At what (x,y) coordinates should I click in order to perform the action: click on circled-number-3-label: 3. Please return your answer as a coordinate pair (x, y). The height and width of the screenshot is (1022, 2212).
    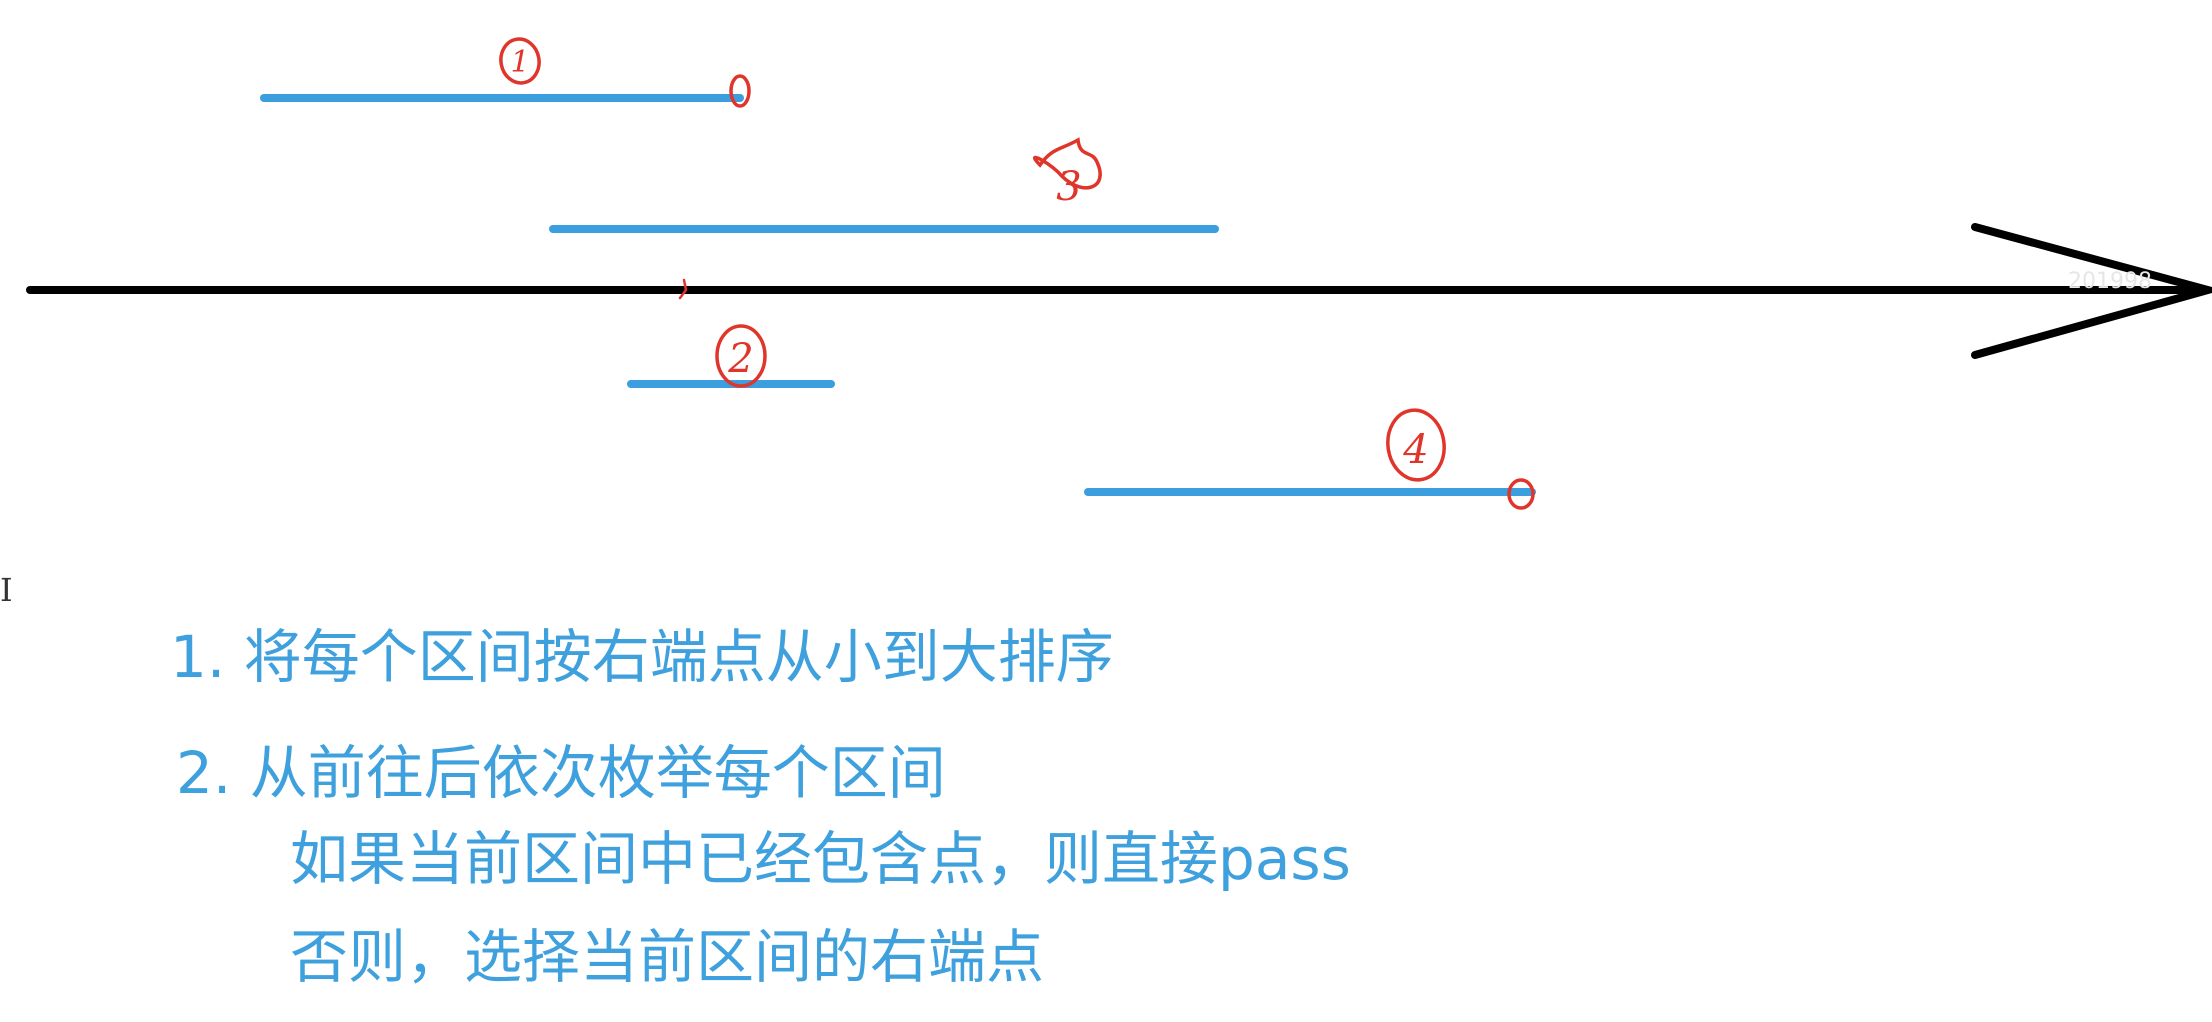
    Looking at the image, I should click on (1068, 187).